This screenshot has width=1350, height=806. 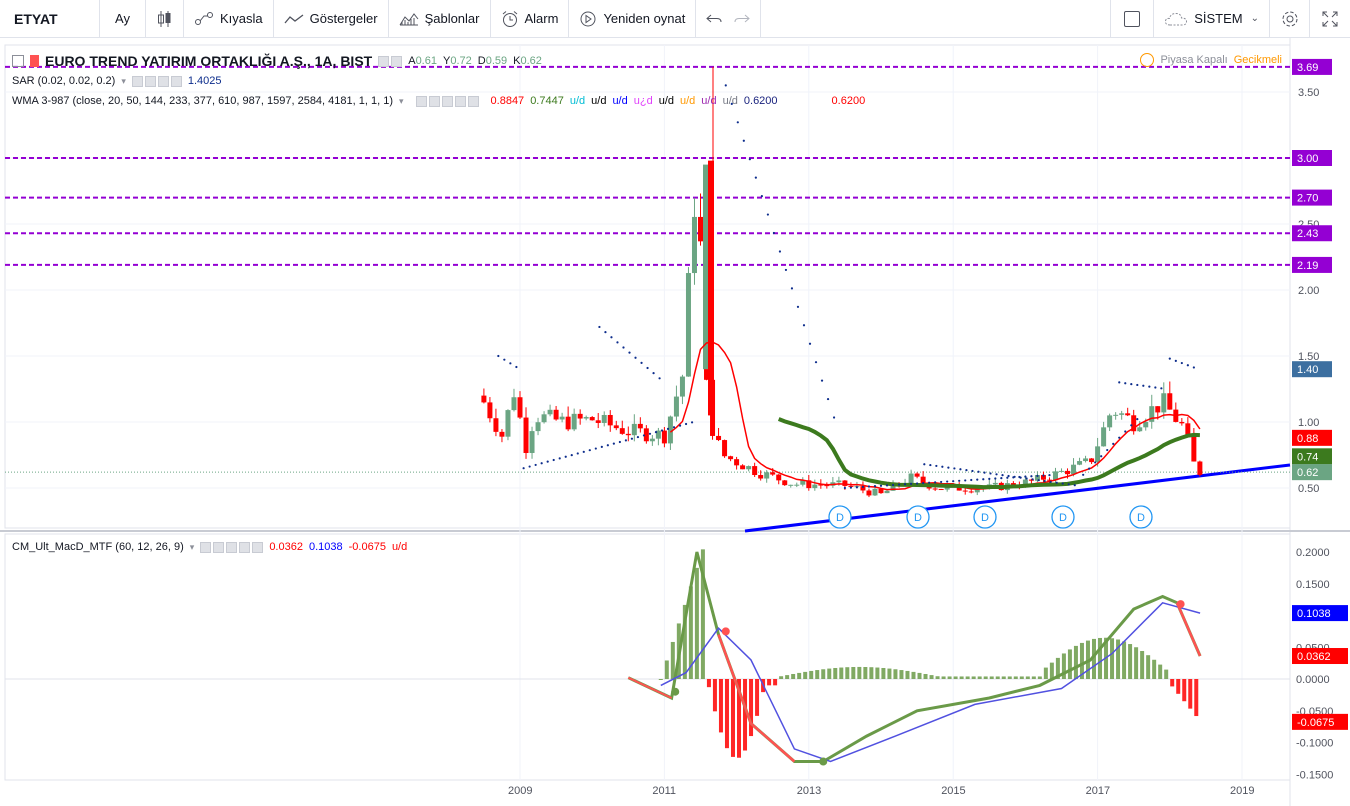 What do you see at coordinates (745, 19) in the screenshot?
I see `redo-button` at bounding box center [745, 19].